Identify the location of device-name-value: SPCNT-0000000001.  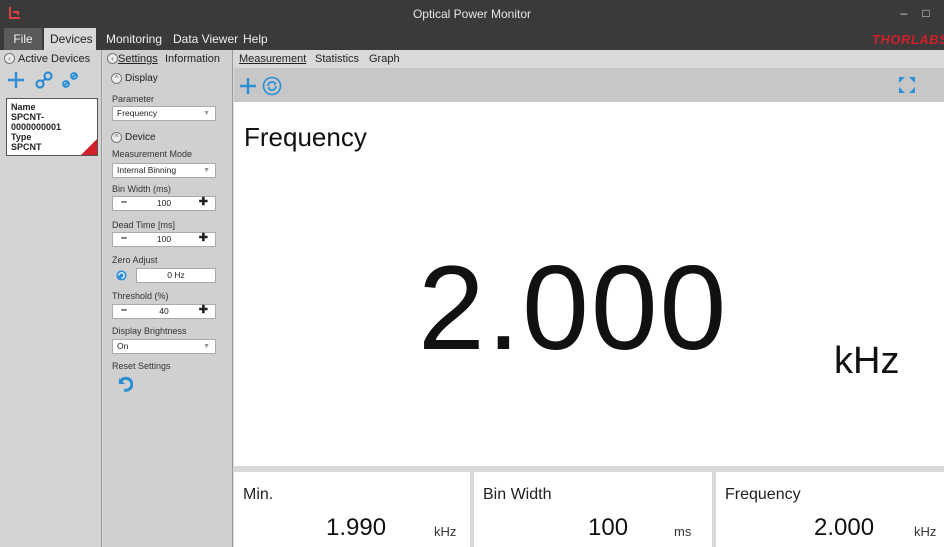
(36, 122).